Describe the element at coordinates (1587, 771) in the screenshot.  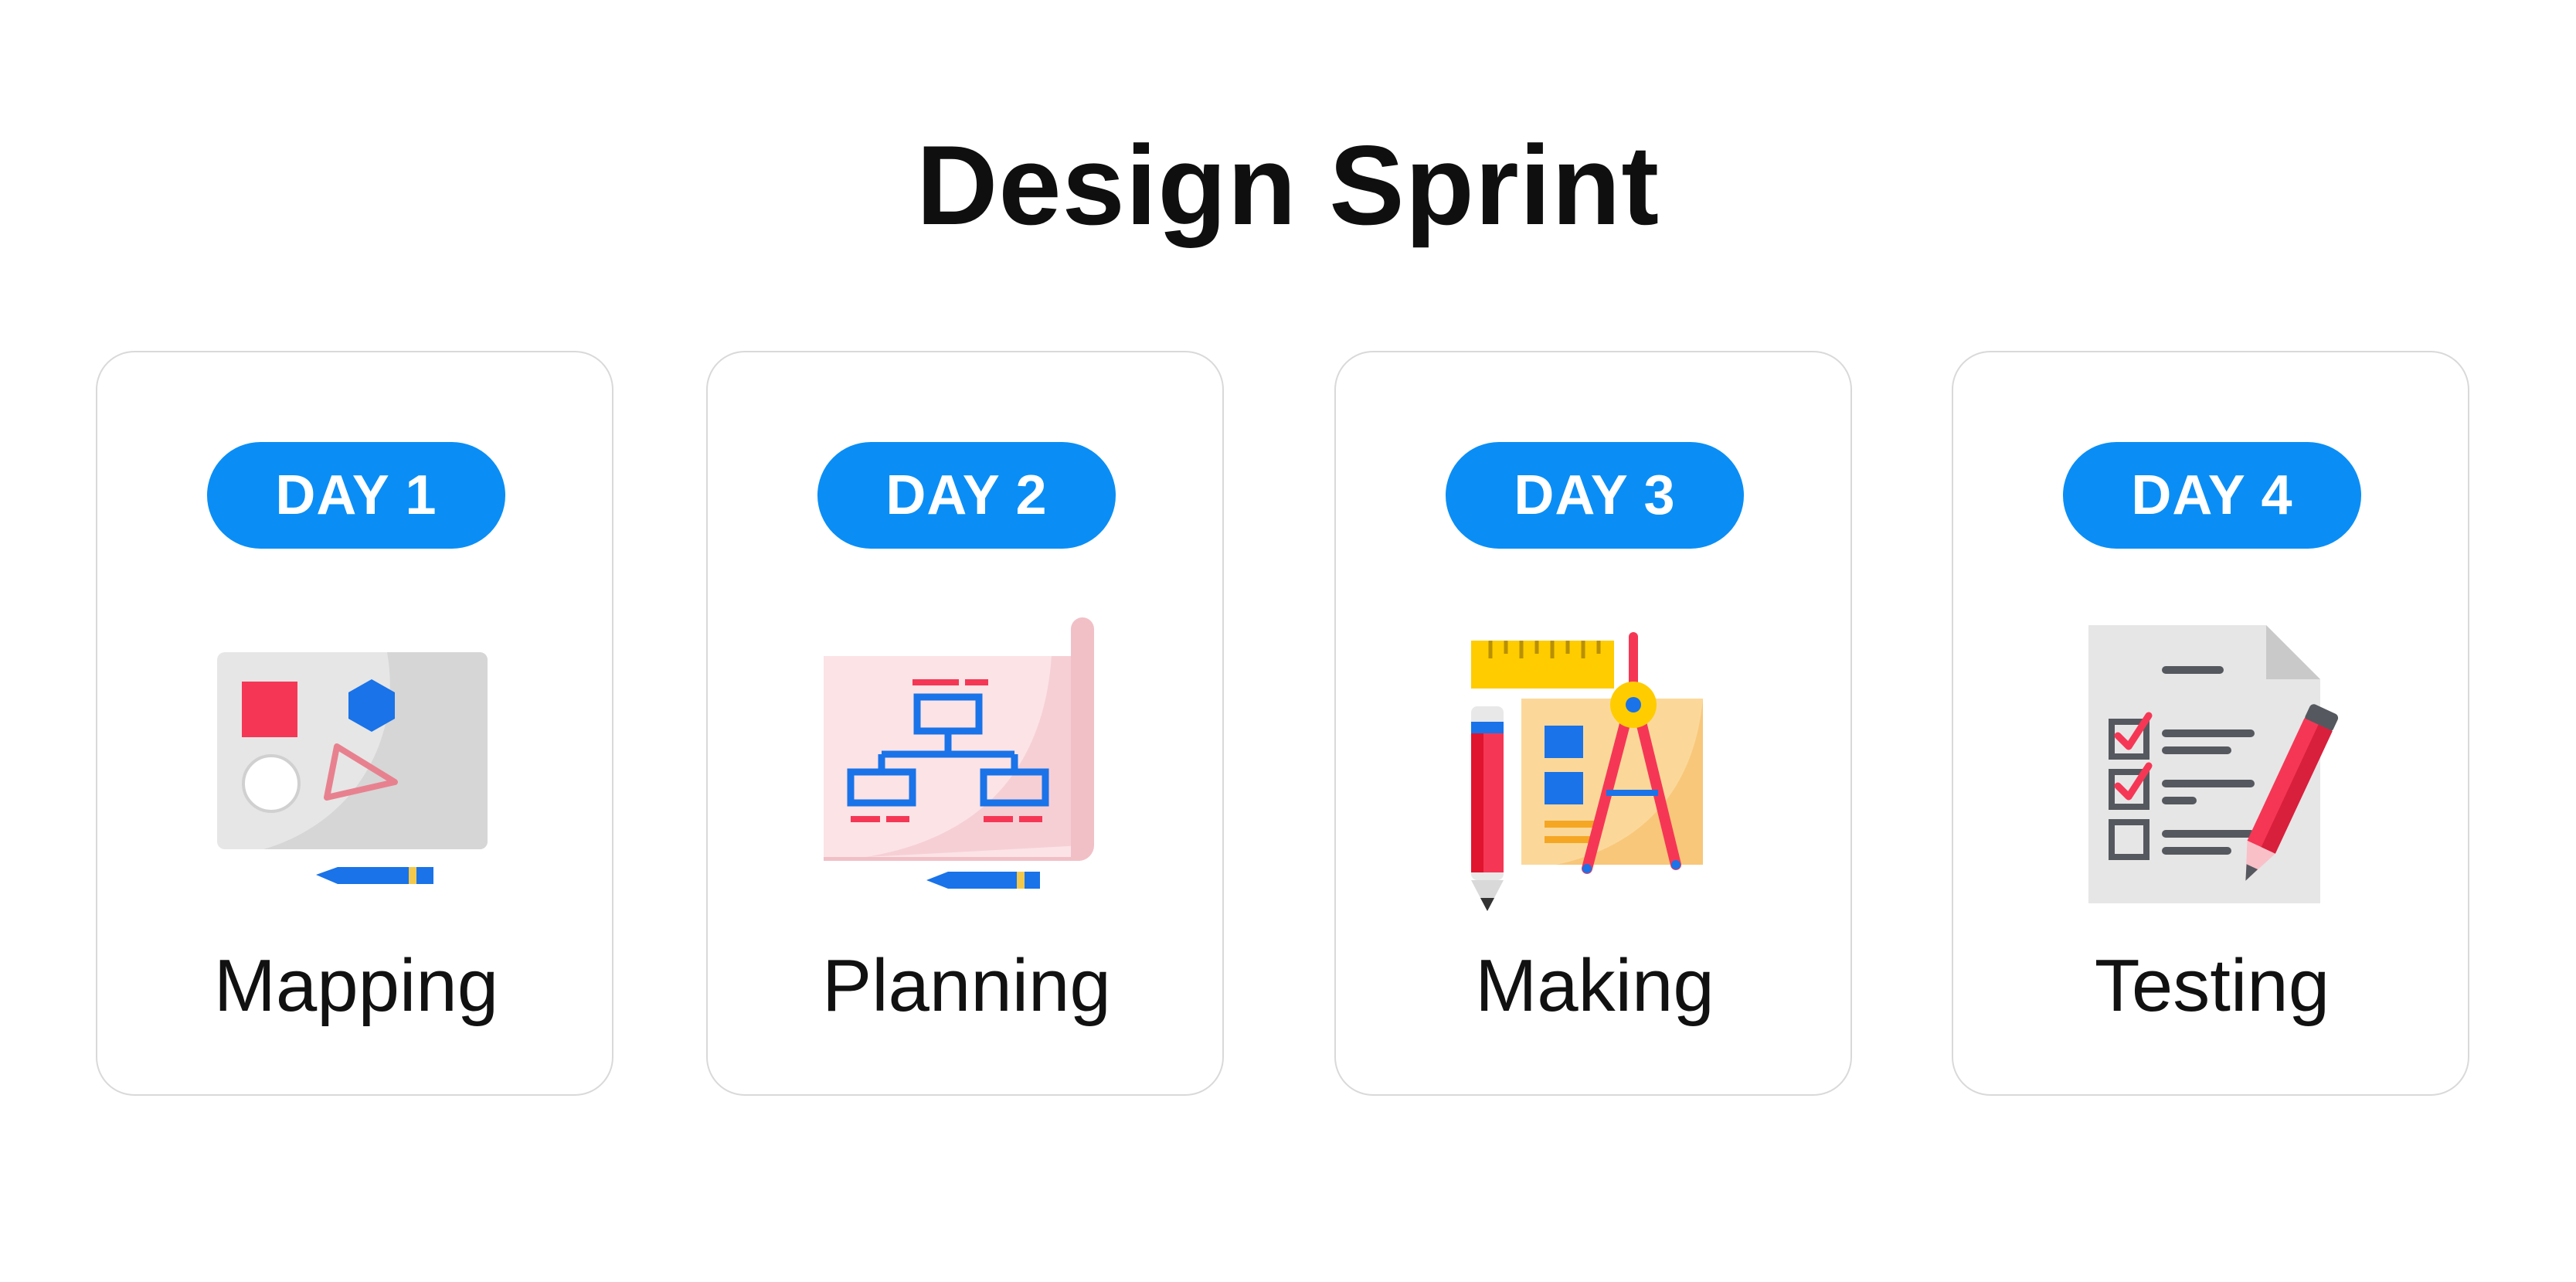
I see `ruler-compass-pencil-icon` at that location.